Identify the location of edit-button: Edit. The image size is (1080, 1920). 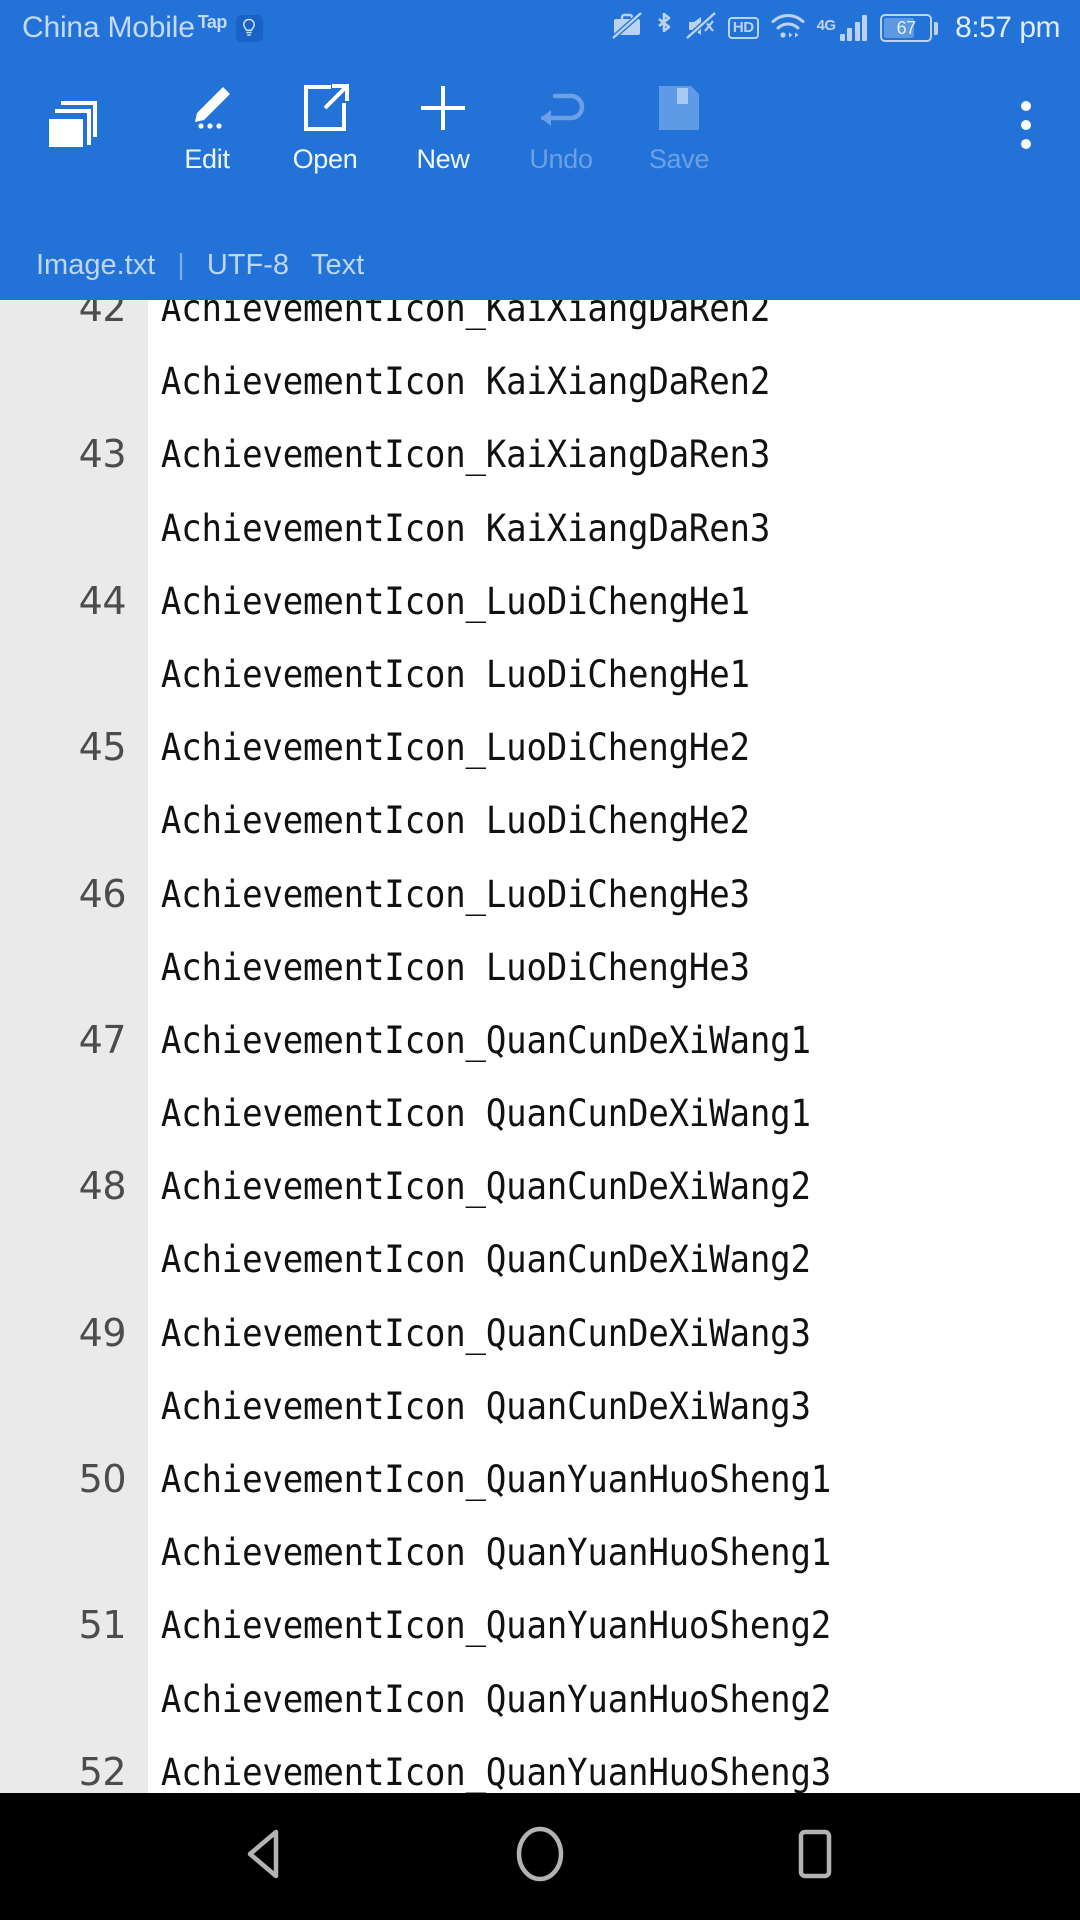
(207, 124).